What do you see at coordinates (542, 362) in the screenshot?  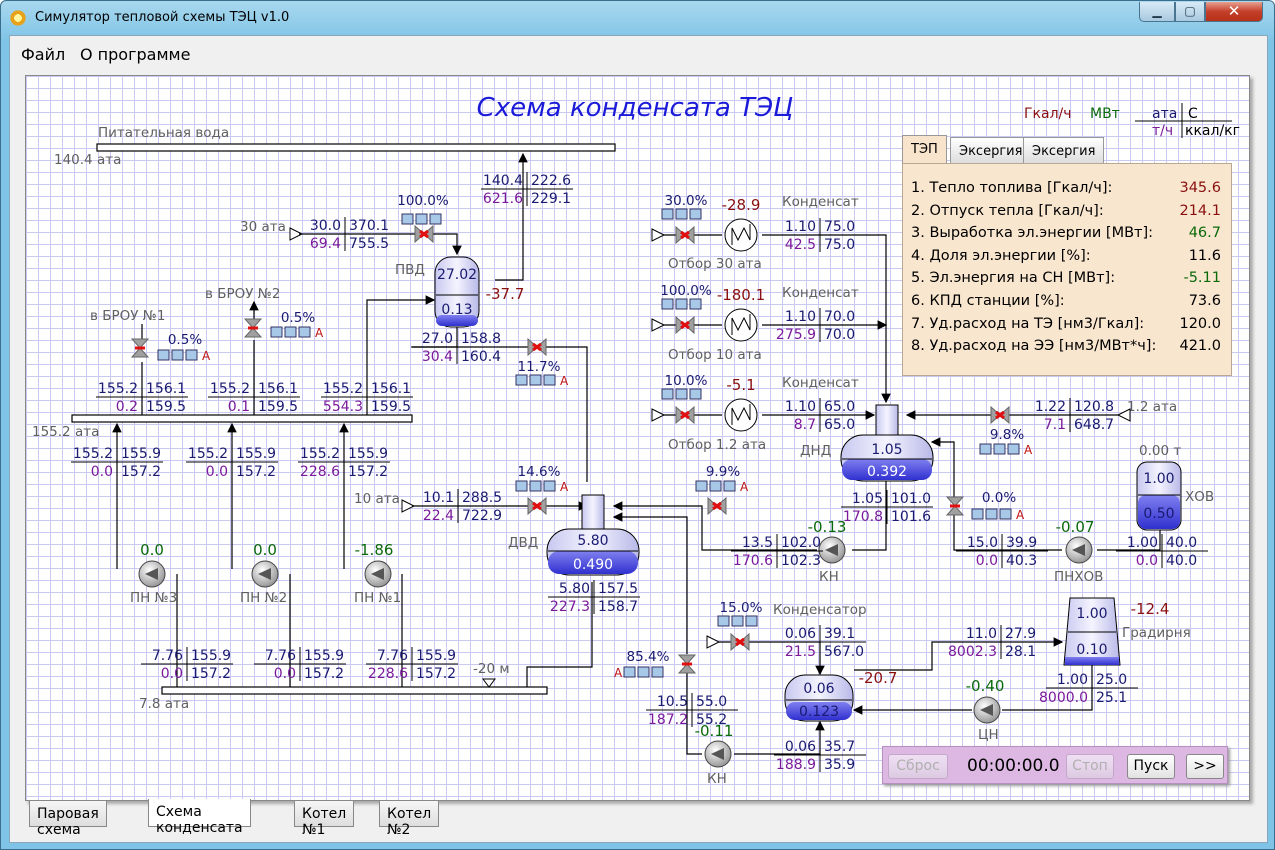 I see `valve-icon: А11.7%` at bounding box center [542, 362].